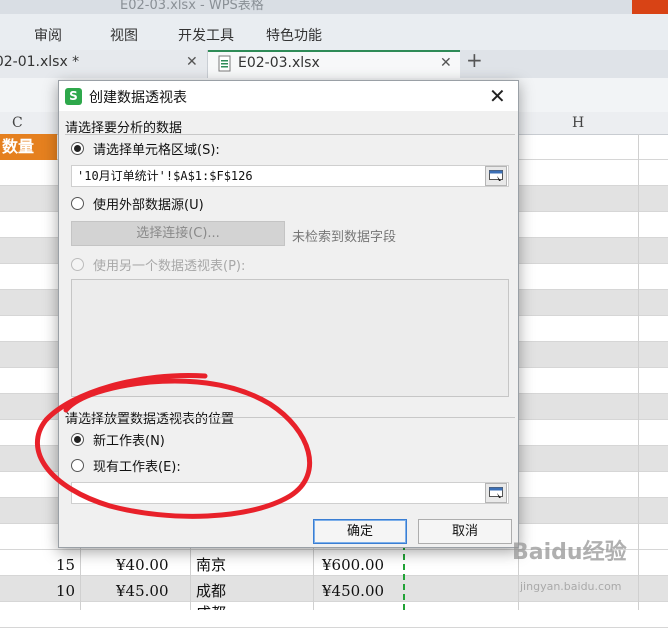  Describe the element at coordinates (17, 123) in the screenshot. I see `column-header-c: C` at that location.